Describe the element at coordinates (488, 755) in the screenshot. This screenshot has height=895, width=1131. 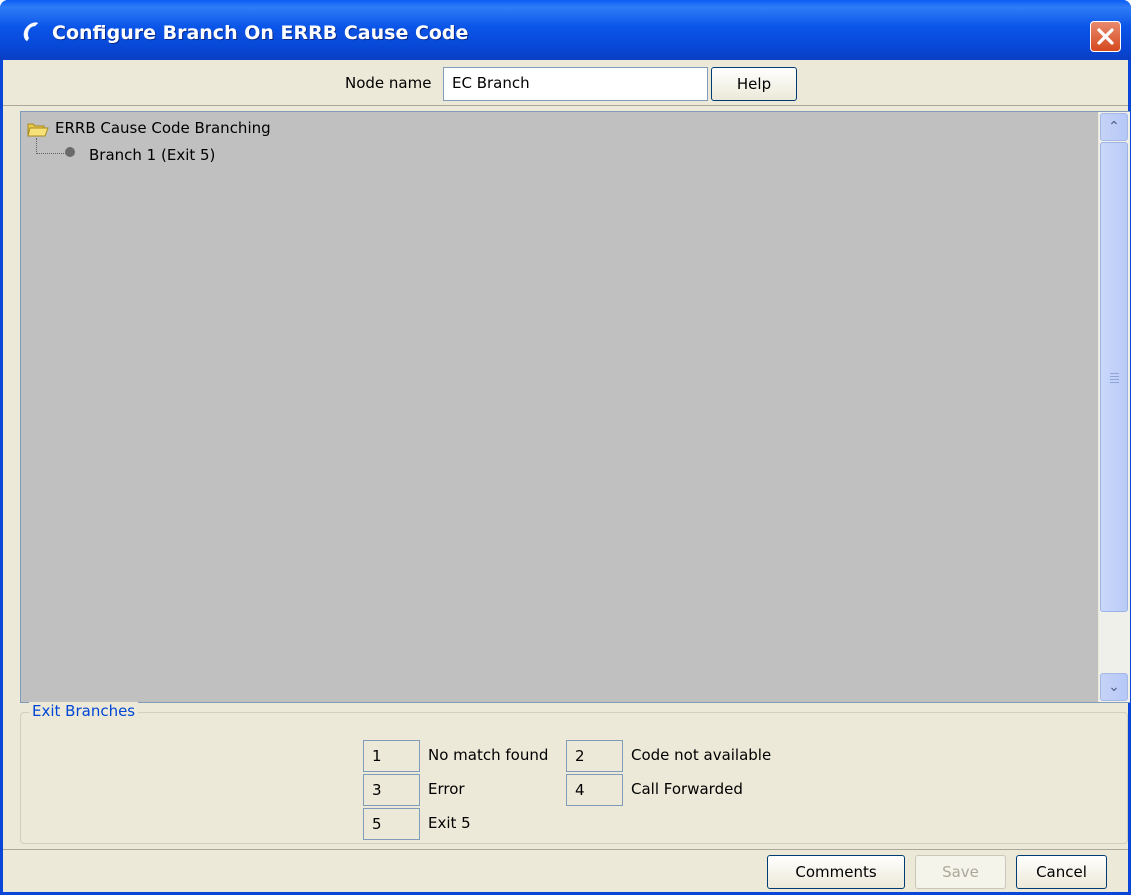
I see `exit-label-1: No match found` at that location.